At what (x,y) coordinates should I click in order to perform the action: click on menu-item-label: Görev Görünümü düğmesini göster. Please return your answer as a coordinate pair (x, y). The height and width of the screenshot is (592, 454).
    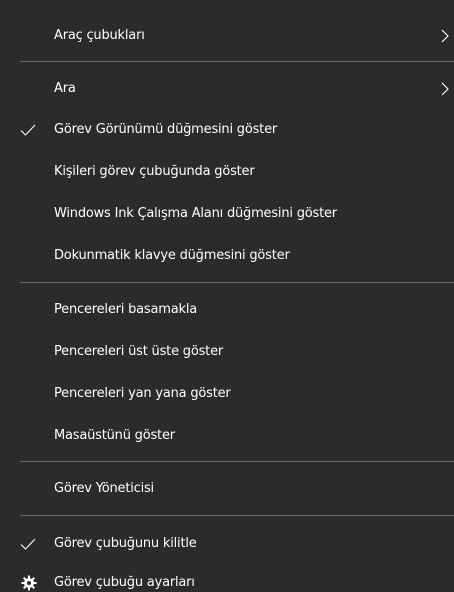
    Looking at the image, I should click on (166, 129).